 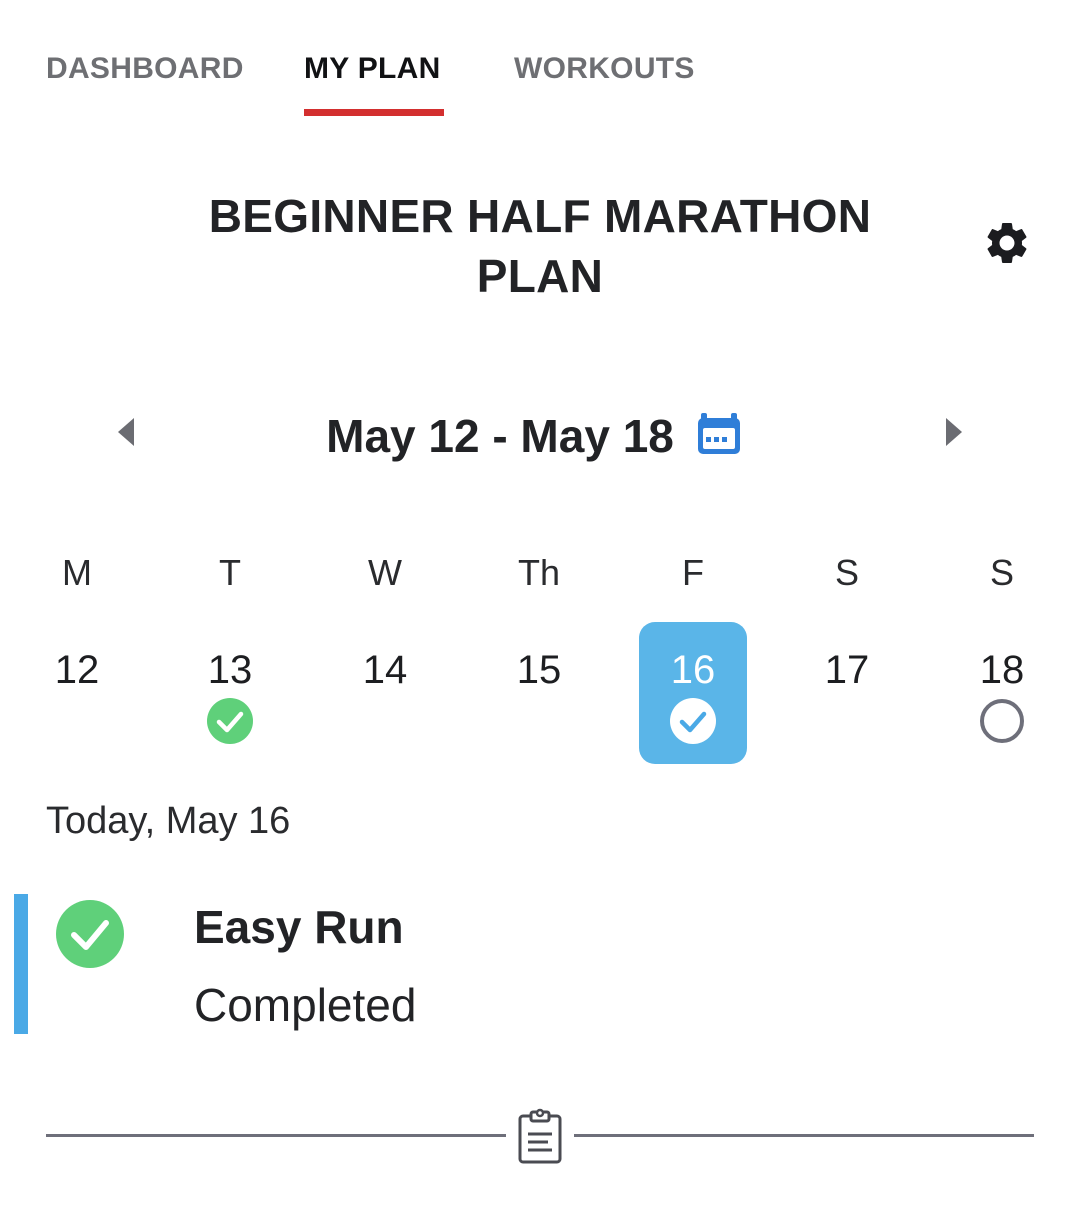 What do you see at coordinates (693, 693) in the screenshot?
I see `day-cell-16-selected: 16` at bounding box center [693, 693].